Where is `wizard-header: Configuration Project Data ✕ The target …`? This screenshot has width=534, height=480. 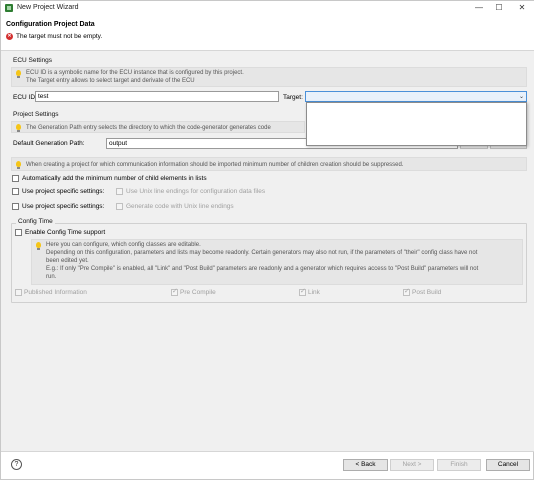
wizard-header: Configuration Project Data ✕ The target … is located at coordinates (267, 33).